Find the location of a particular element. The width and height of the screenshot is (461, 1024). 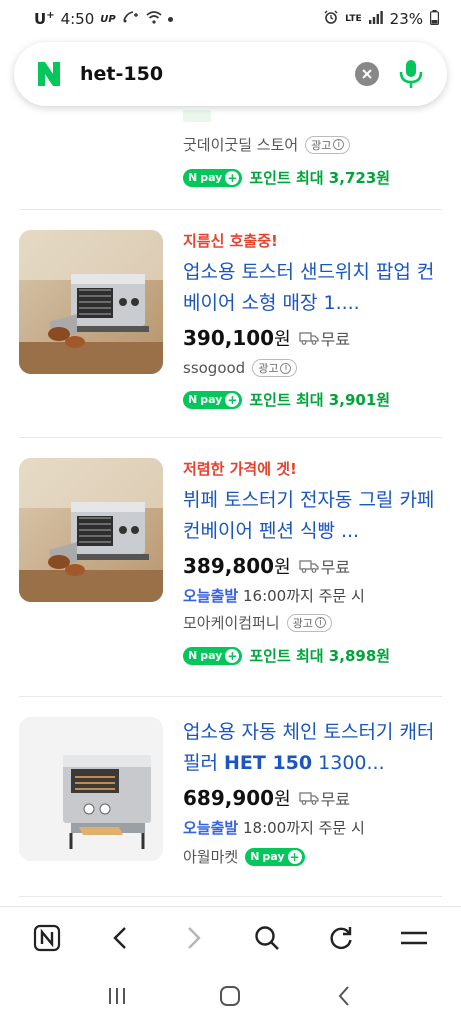

forward-button is located at coordinates (194, 938).